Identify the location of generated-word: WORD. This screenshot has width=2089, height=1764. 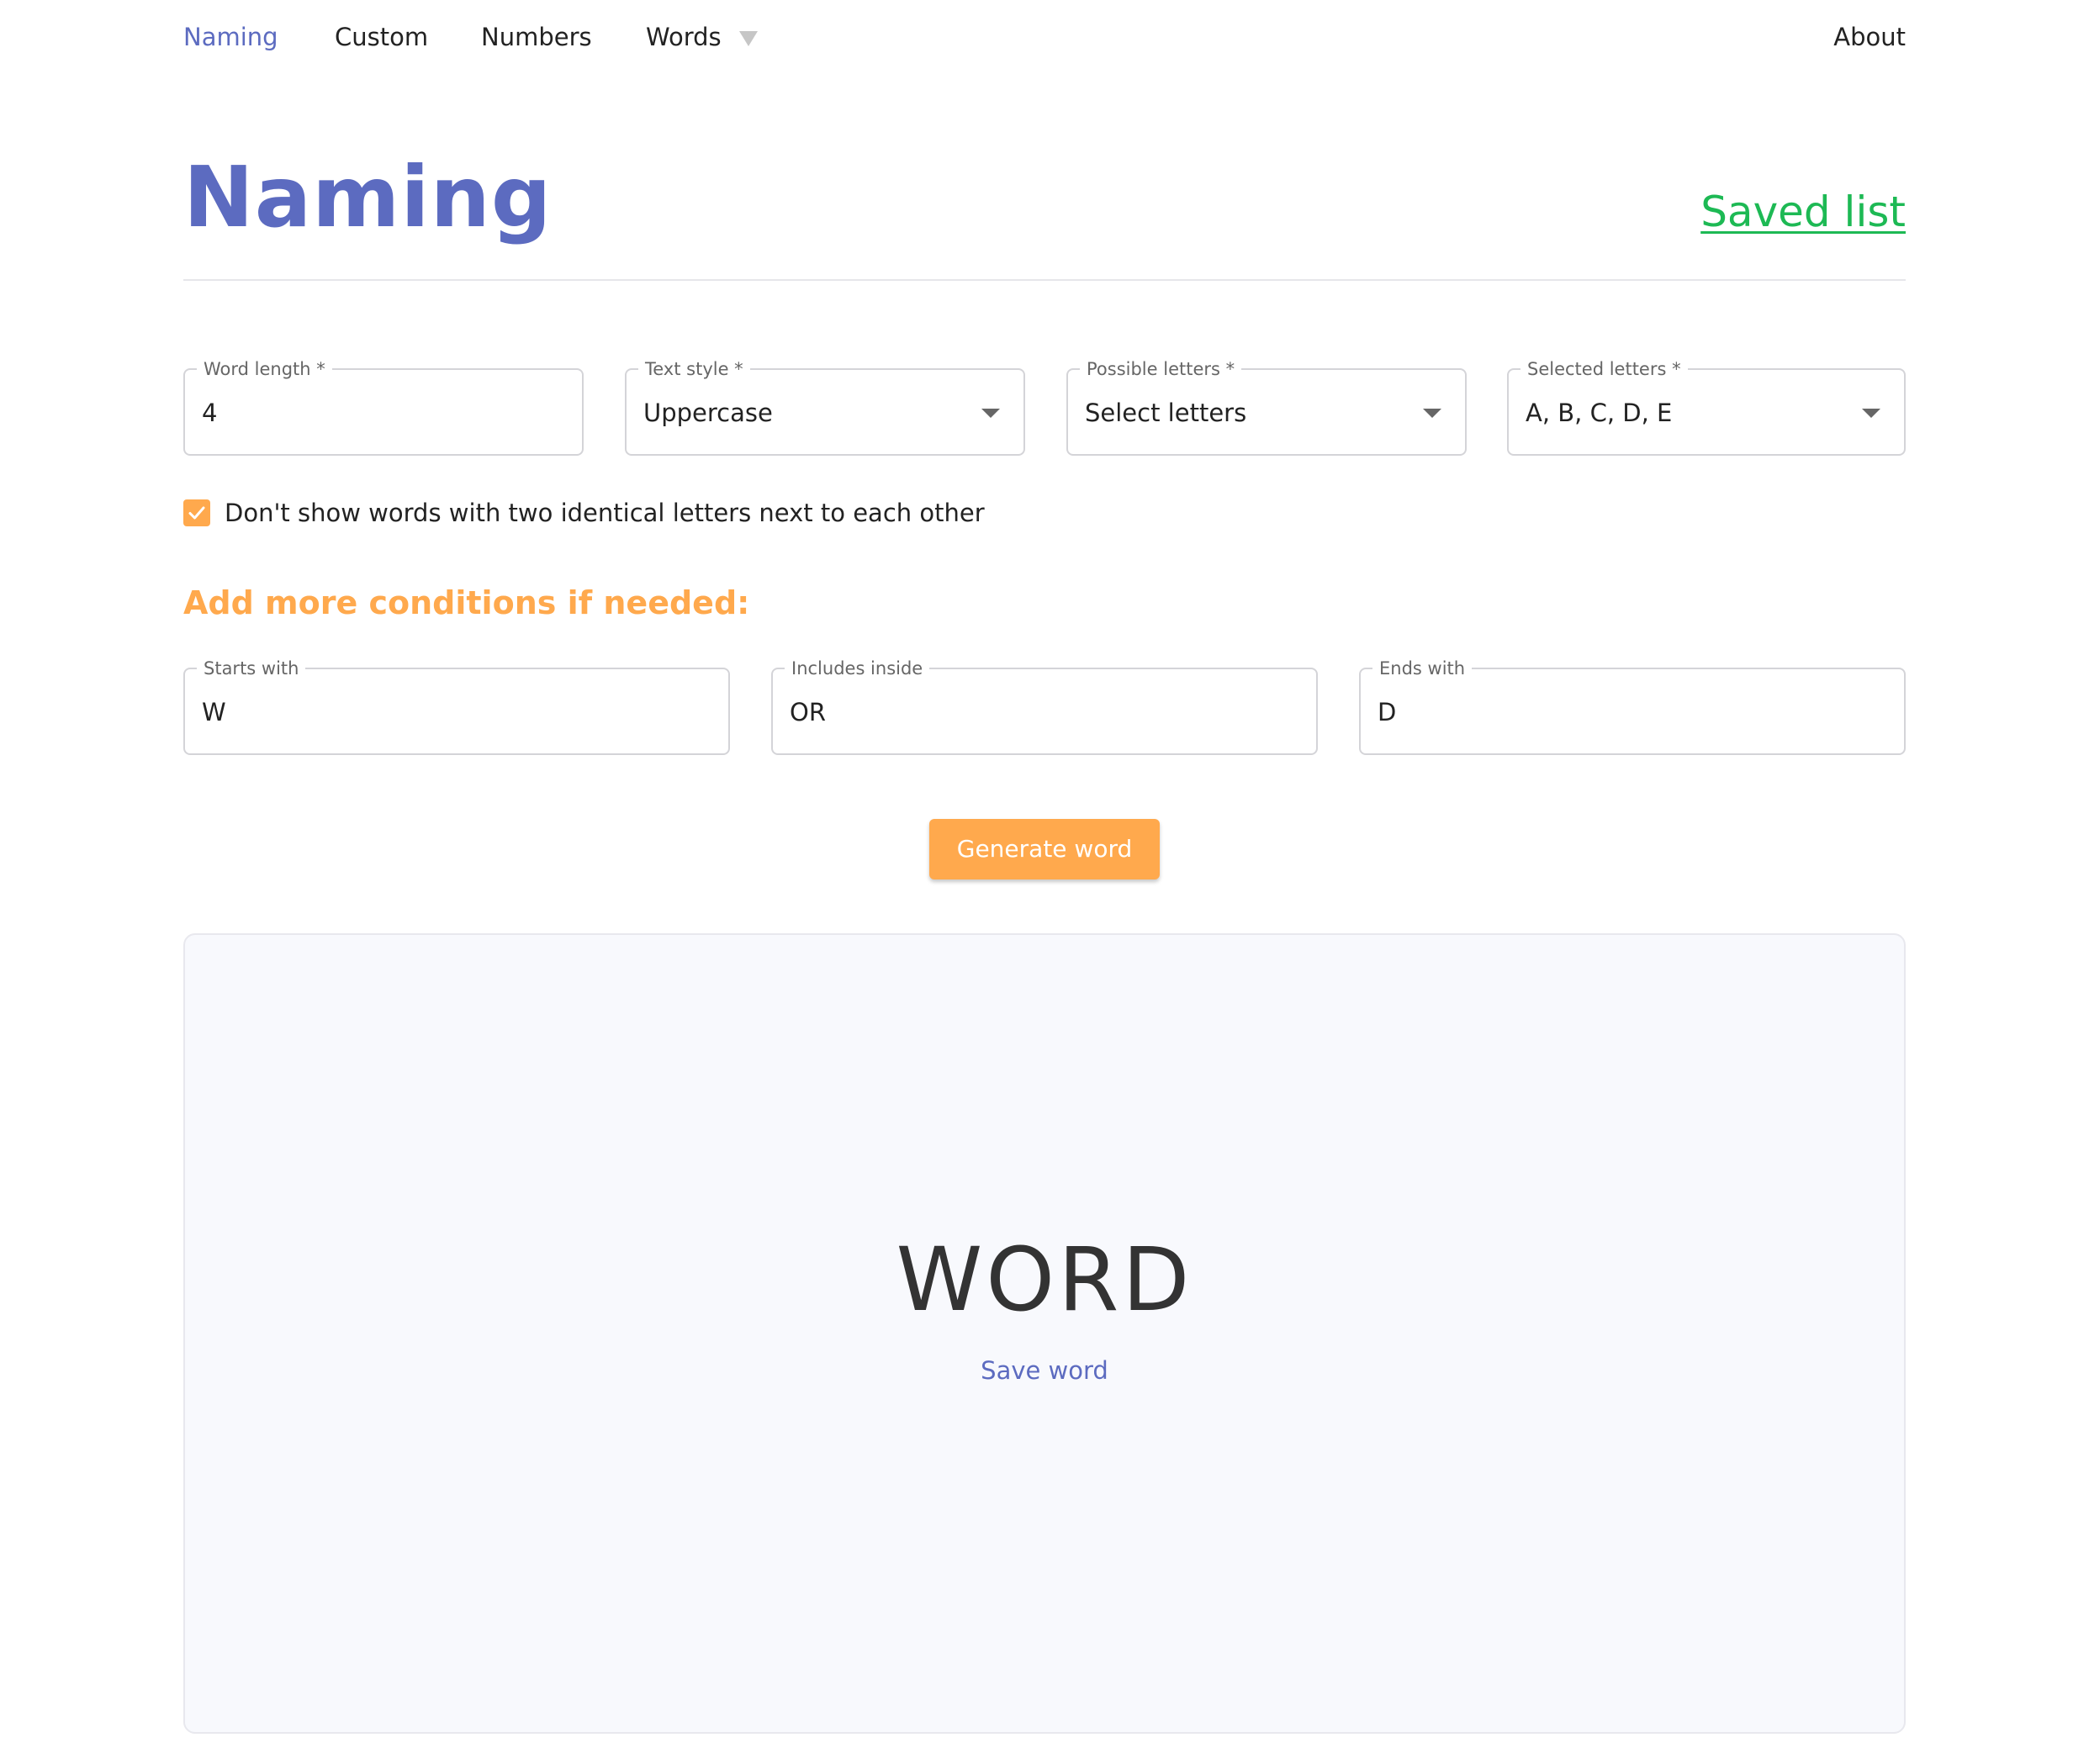
(1044, 1279).